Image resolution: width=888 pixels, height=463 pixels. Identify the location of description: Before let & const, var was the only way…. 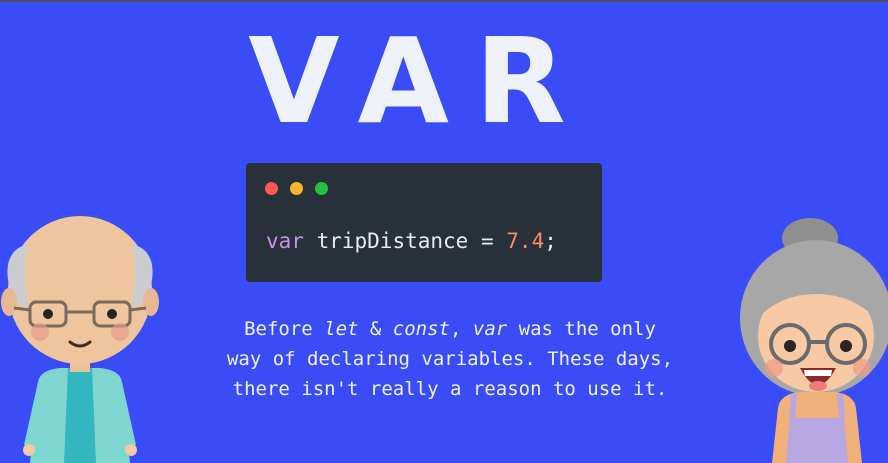
(450, 359).